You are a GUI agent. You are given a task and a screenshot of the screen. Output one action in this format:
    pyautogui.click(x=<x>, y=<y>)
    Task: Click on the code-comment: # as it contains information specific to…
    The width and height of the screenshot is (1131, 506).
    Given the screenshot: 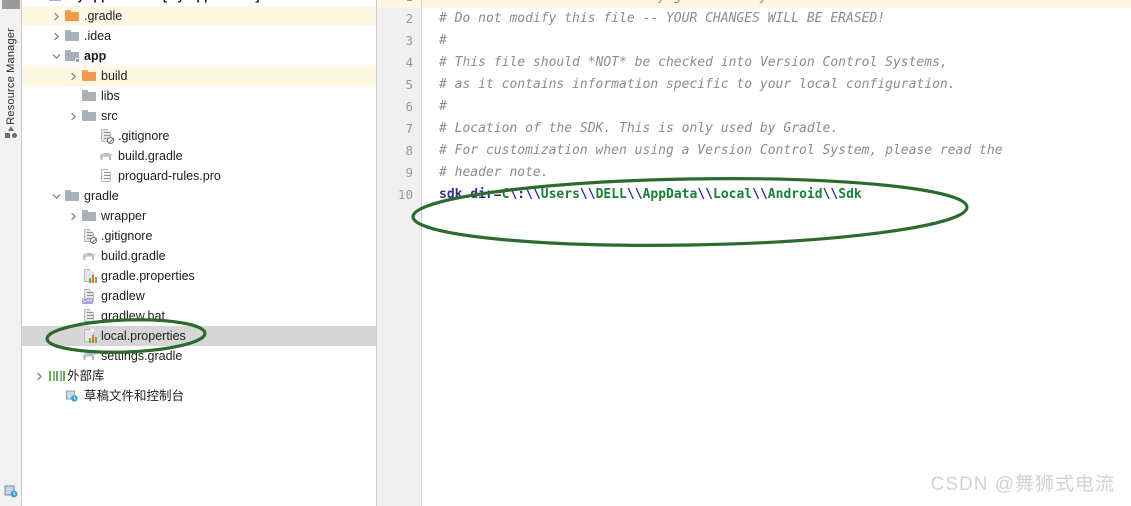 What is the action you would take?
    pyautogui.click(x=697, y=84)
    